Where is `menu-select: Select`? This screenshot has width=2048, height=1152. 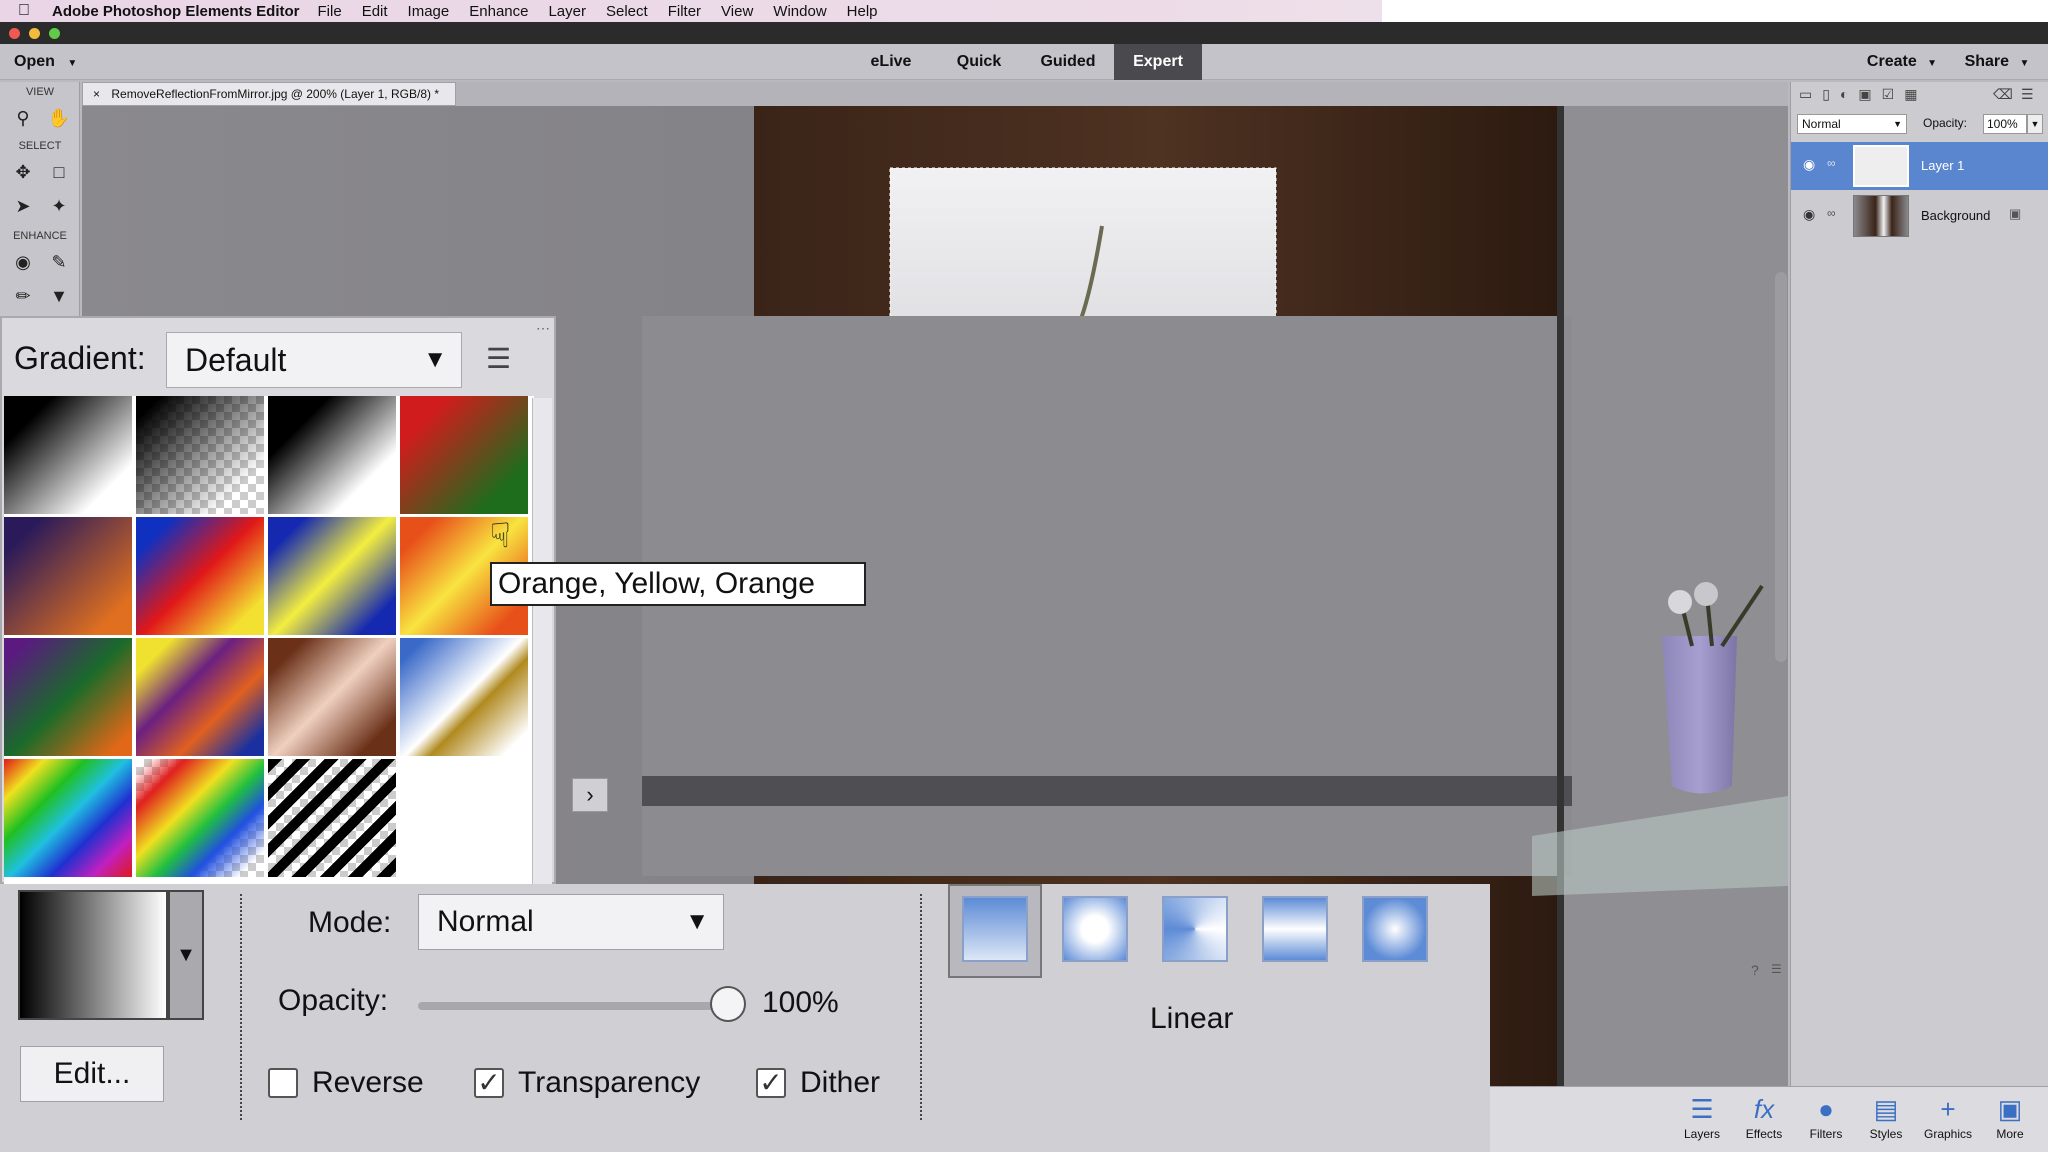 menu-select: Select is located at coordinates (627, 11).